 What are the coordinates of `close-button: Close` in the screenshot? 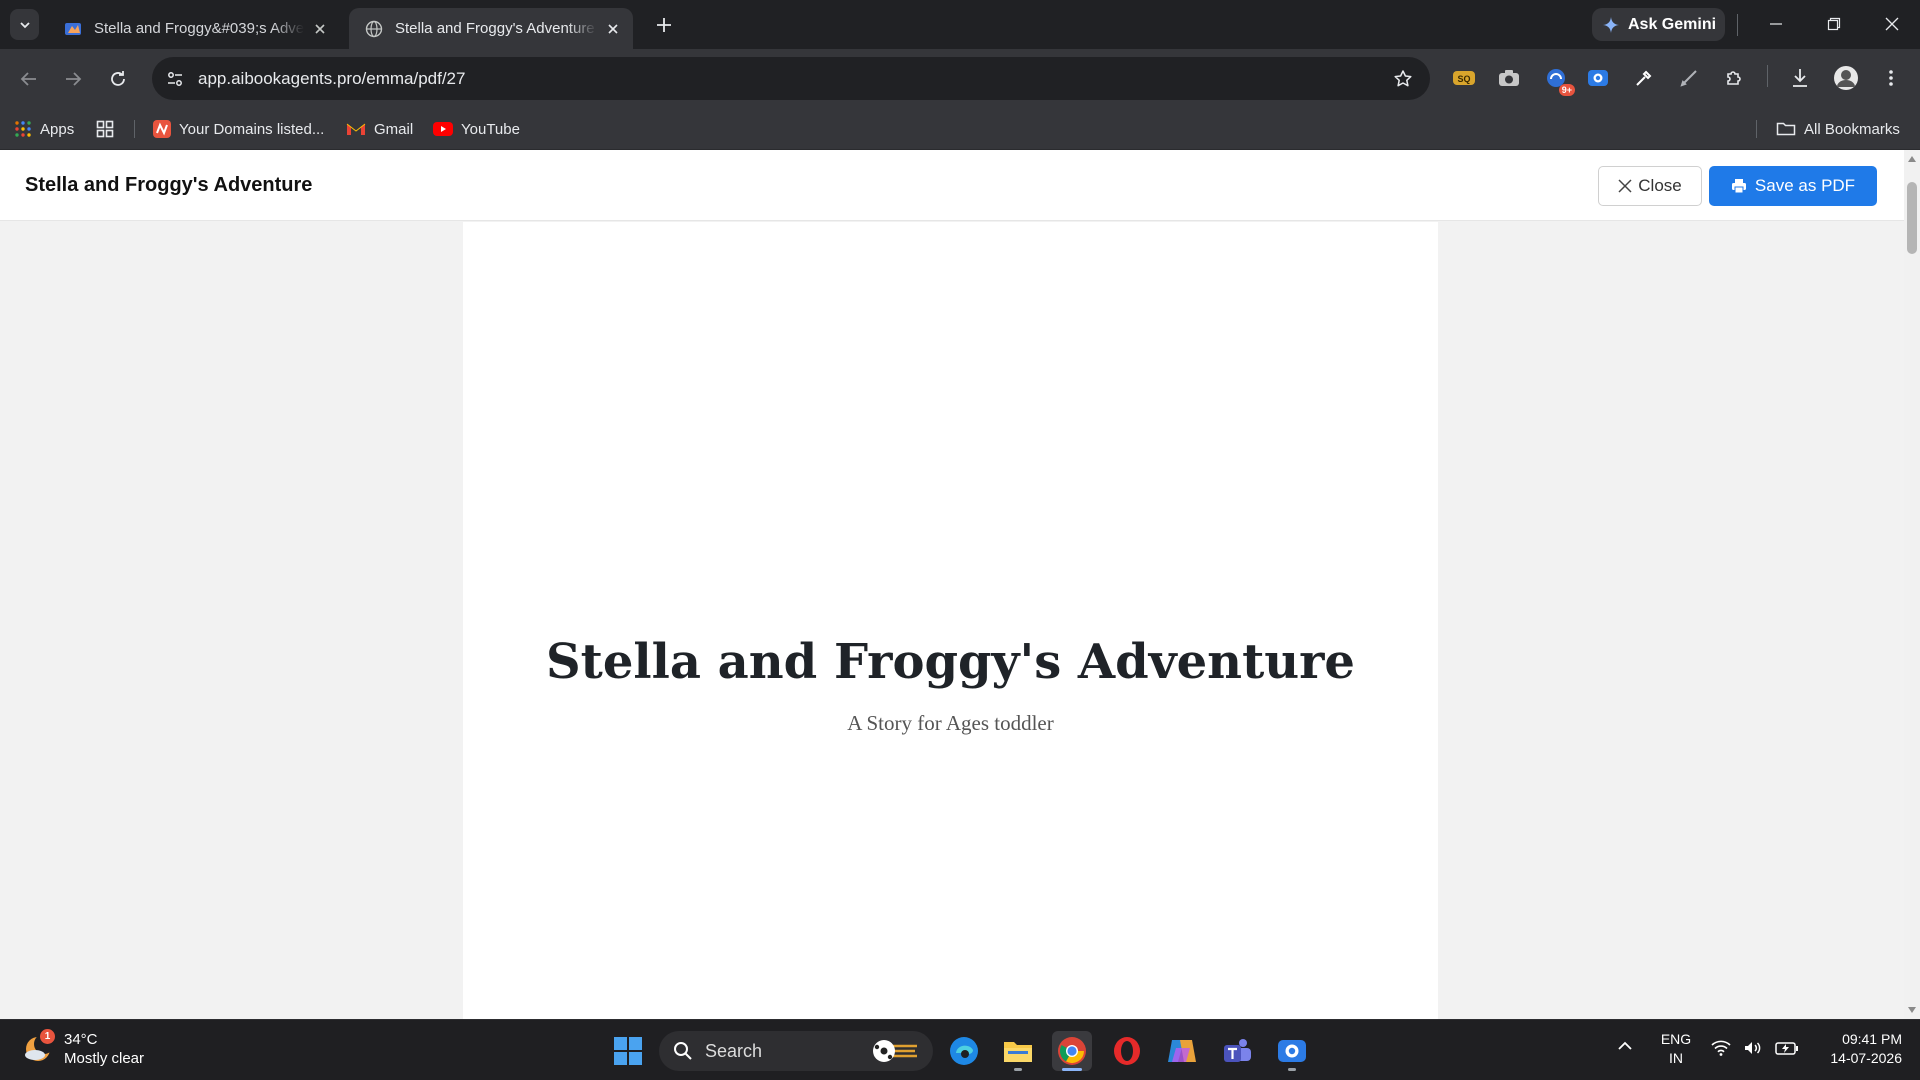 It's located at (1650, 186).